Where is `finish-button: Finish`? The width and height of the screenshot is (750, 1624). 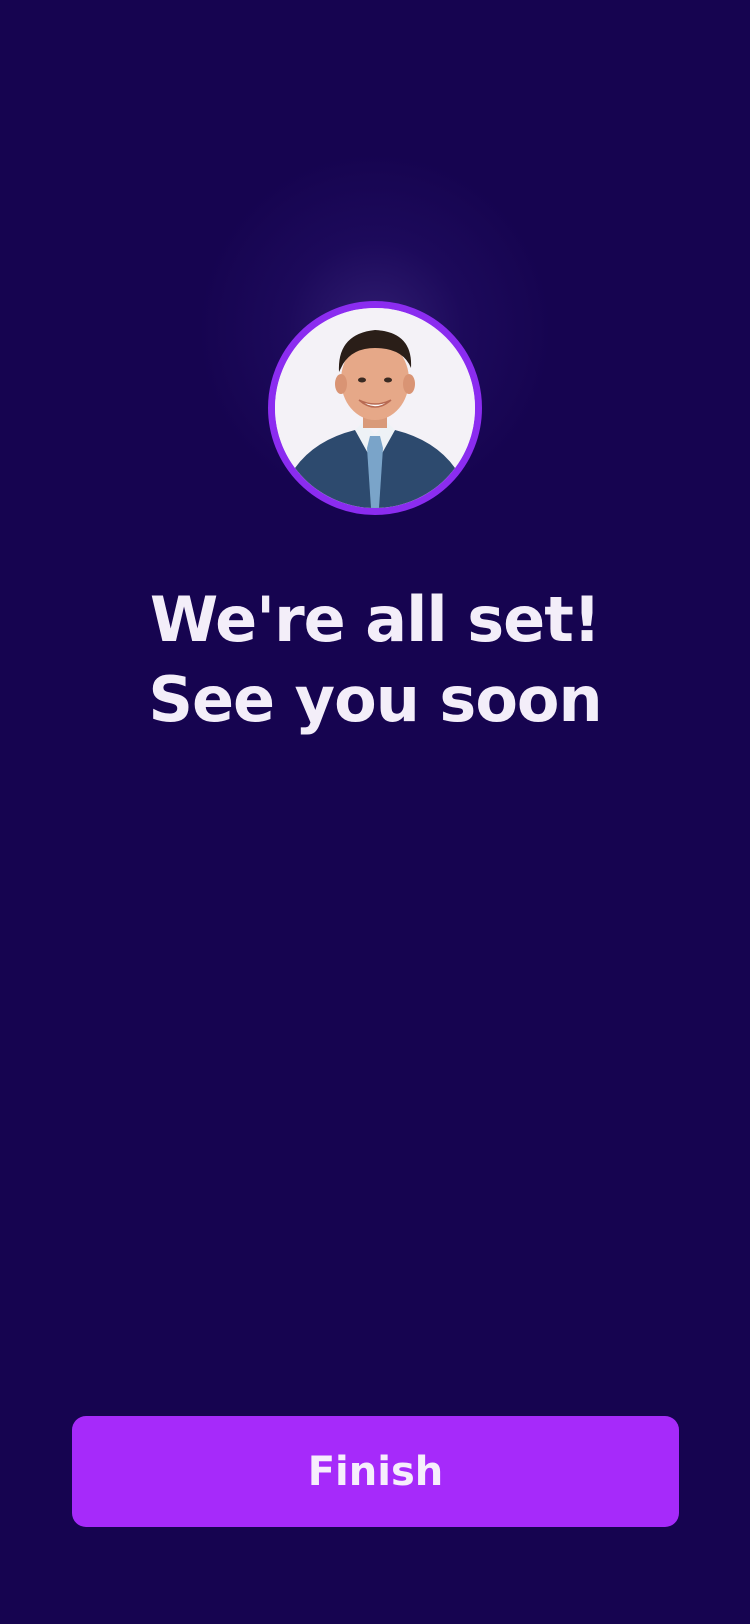
finish-button: Finish is located at coordinates (375, 1471).